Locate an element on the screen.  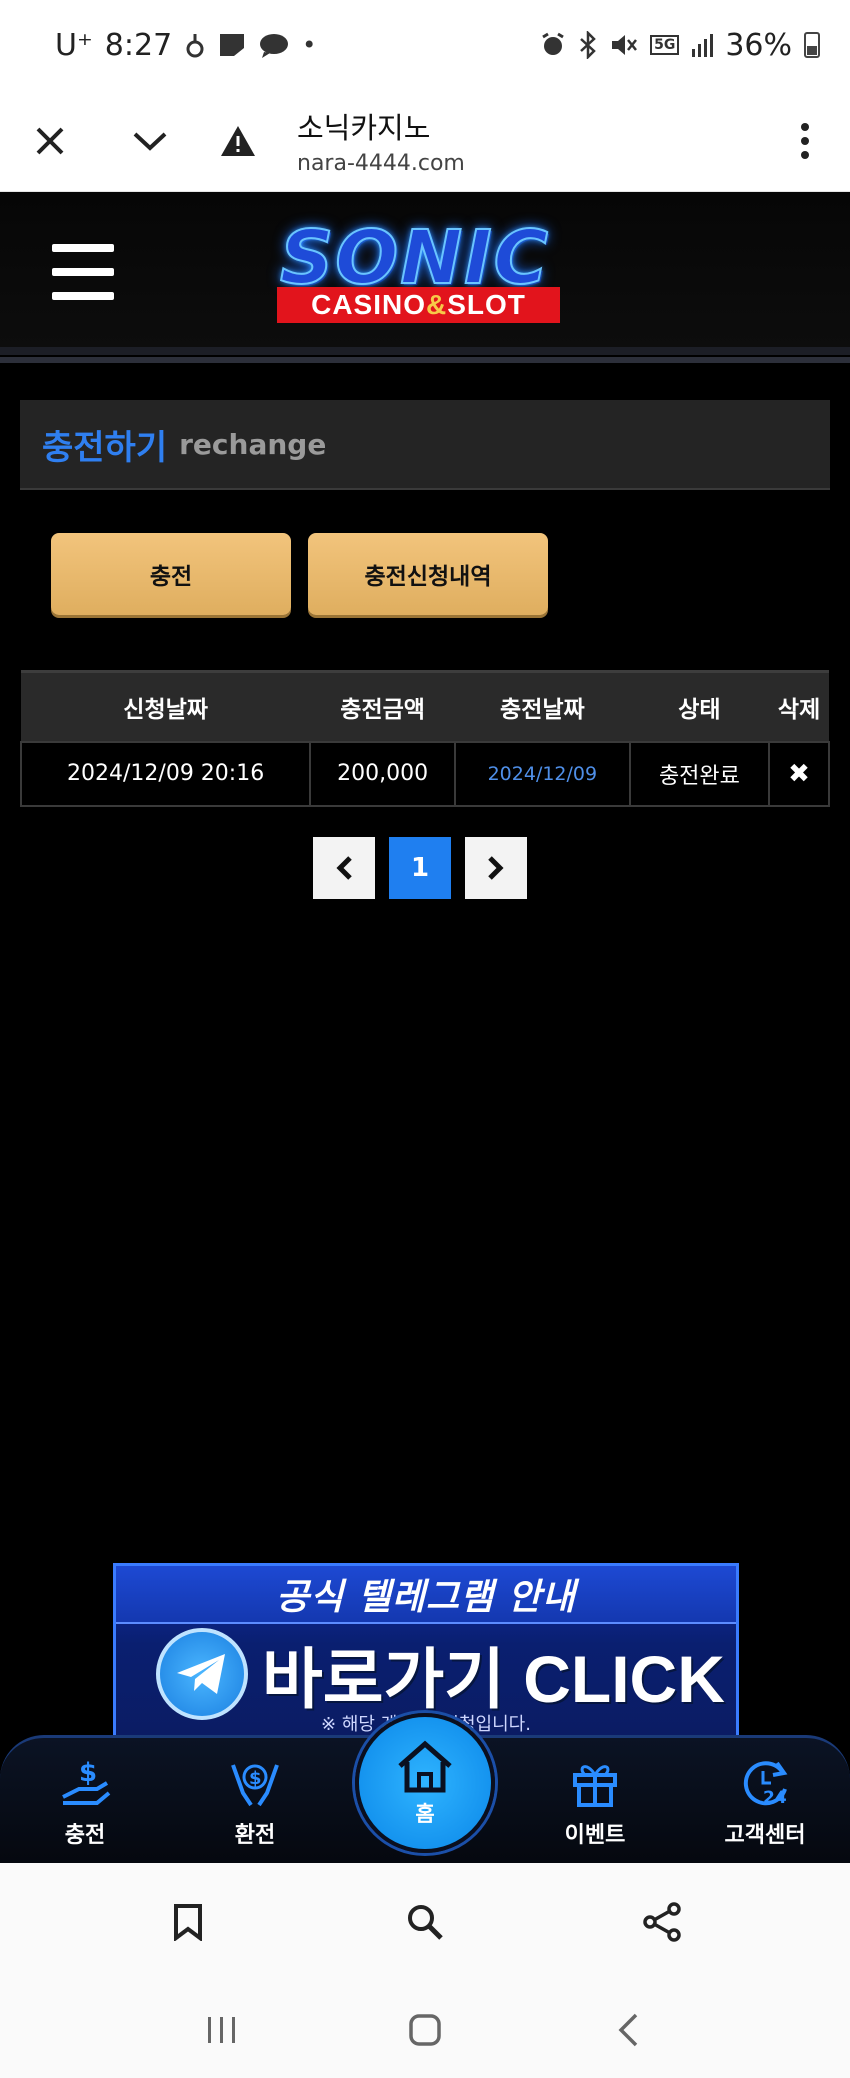
nav-support: 24 고객센터 is located at coordinates (765, 1802).